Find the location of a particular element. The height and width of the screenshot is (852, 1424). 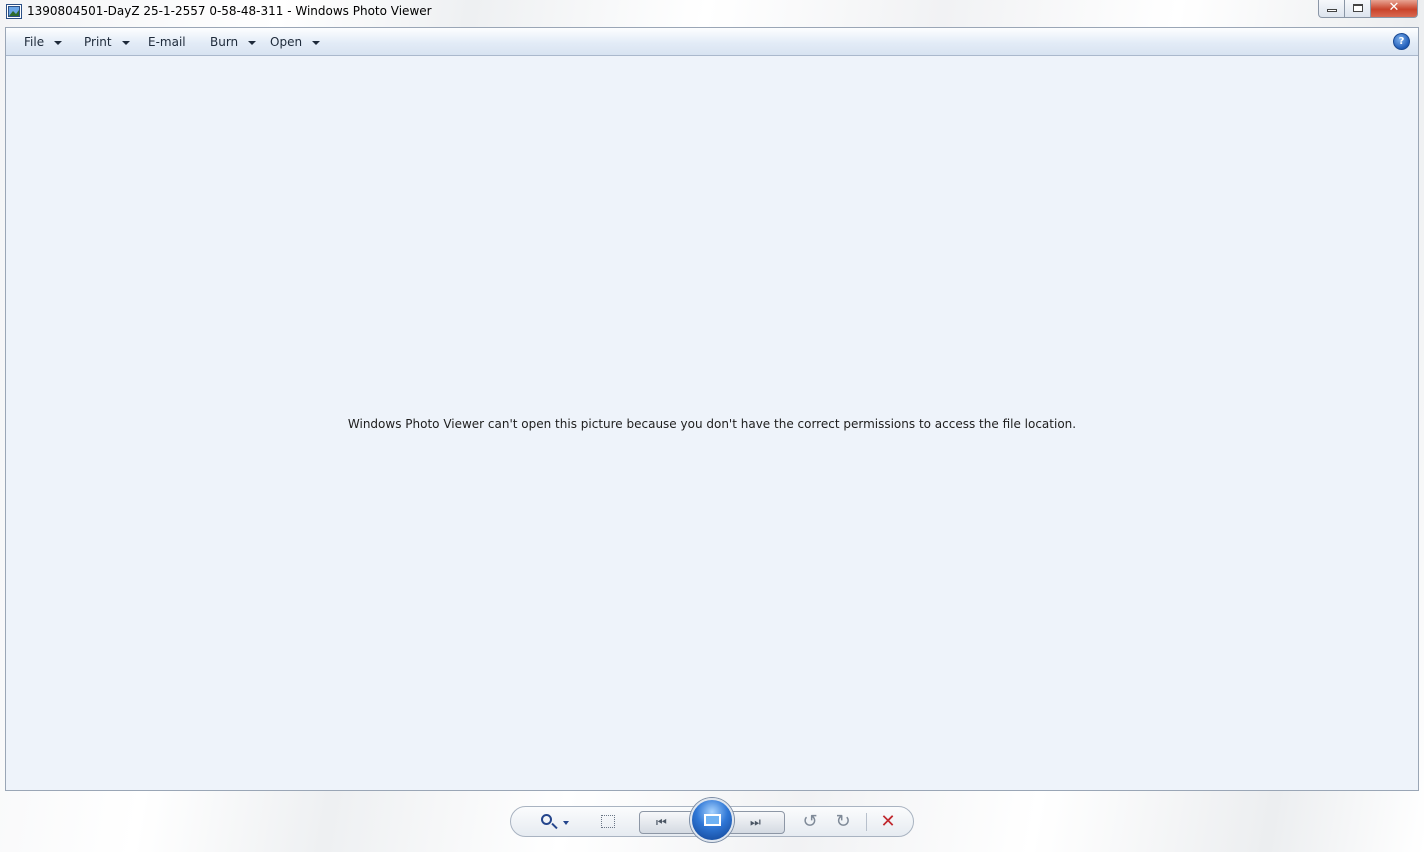

menu-file: File is located at coordinates (43, 42).